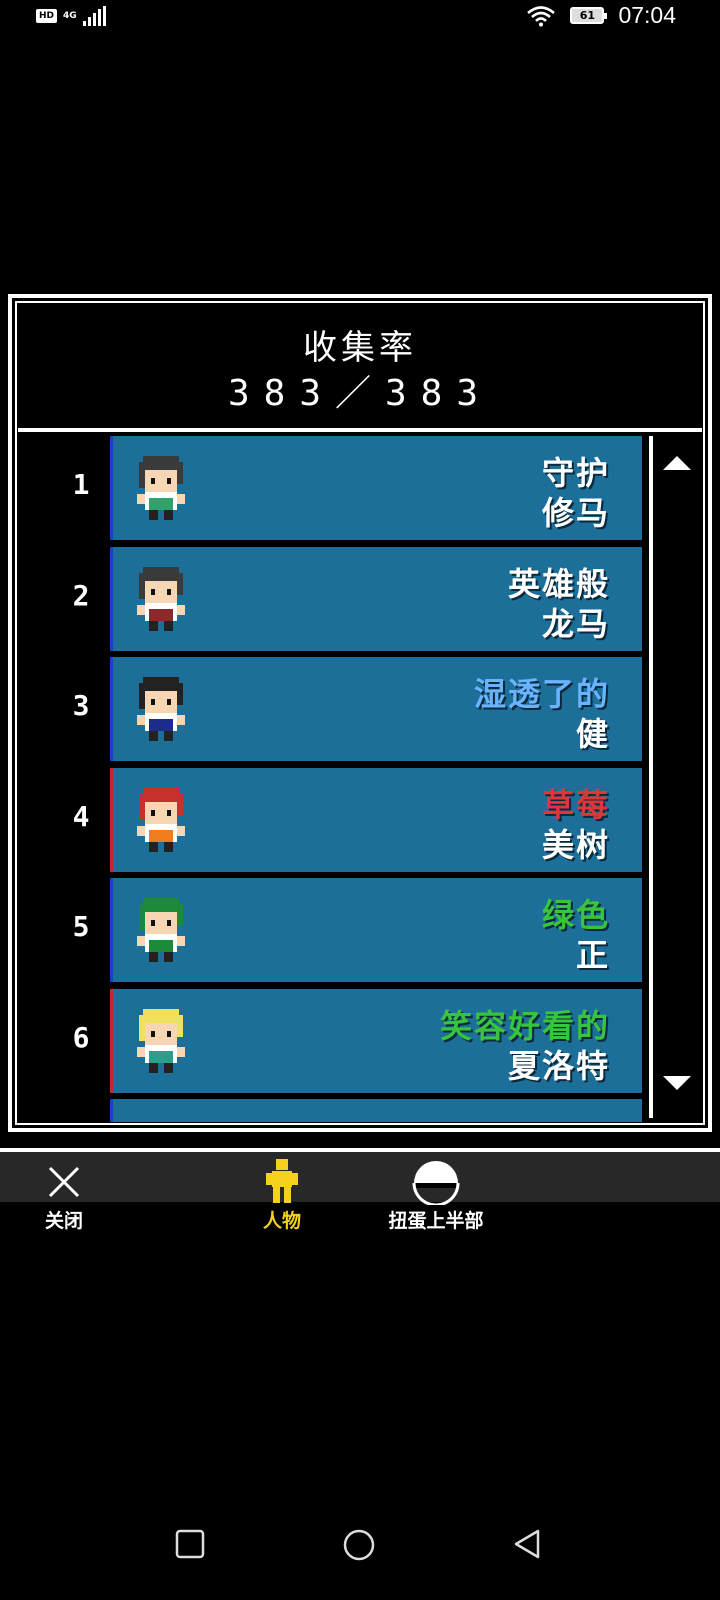 Image resolution: width=720 pixels, height=1600 pixels. I want to click on character-name: 龙马, so click(575, 623).